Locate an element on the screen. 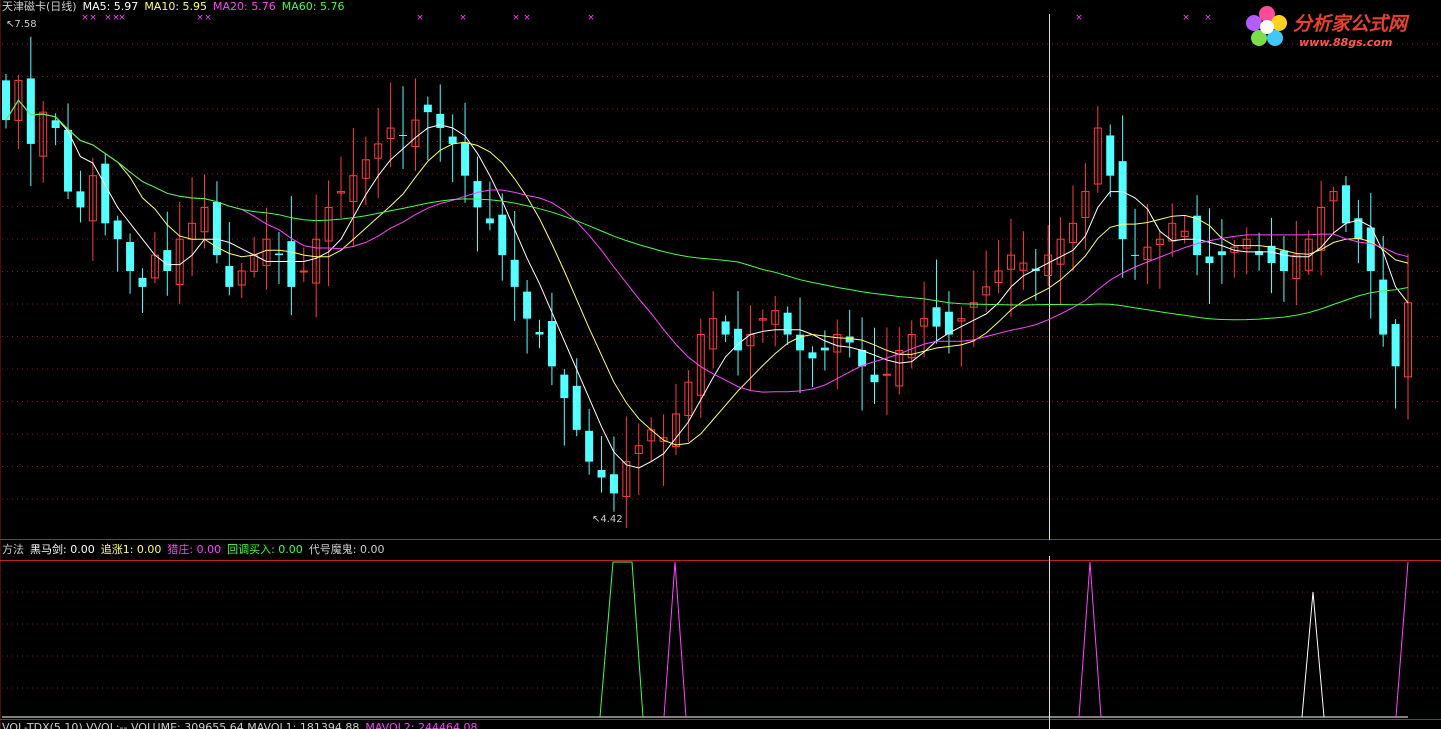  spike-heima is located at coordinates (1313, 654).